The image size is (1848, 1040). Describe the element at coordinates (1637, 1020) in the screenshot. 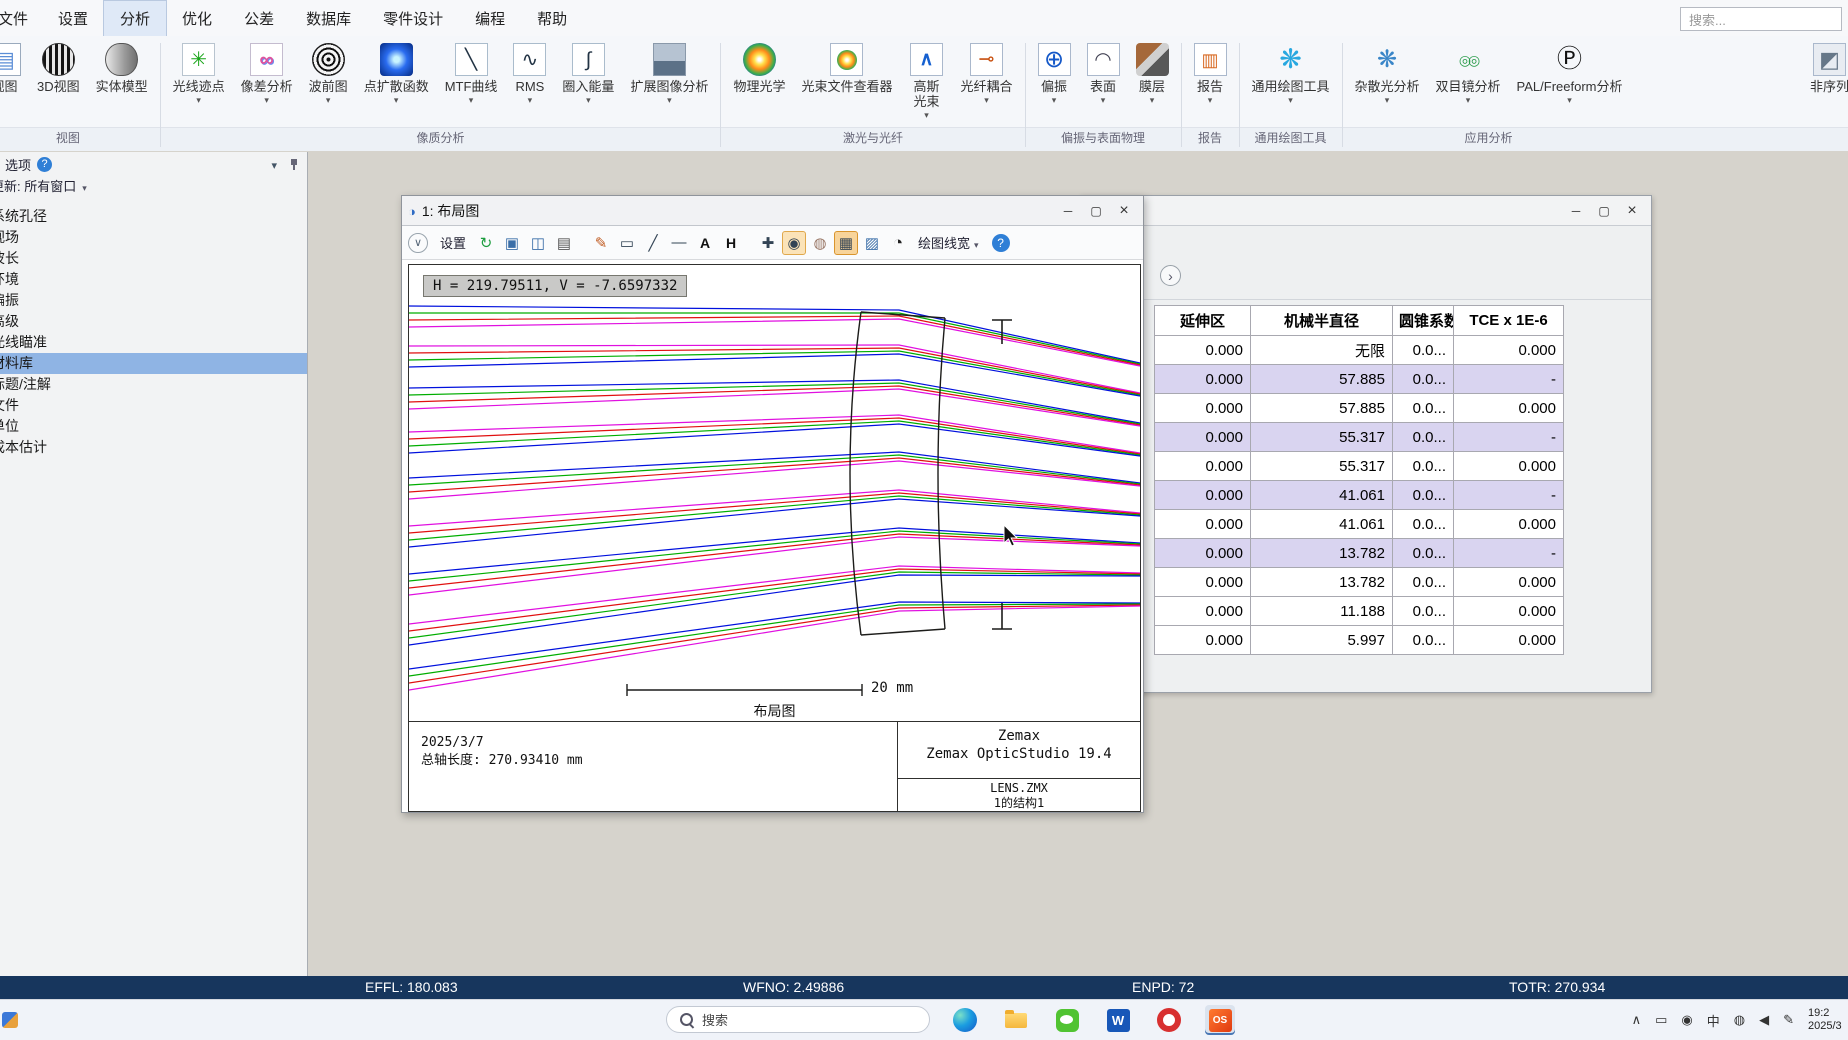

I see `tray-expand-icon: ∧` at that location.